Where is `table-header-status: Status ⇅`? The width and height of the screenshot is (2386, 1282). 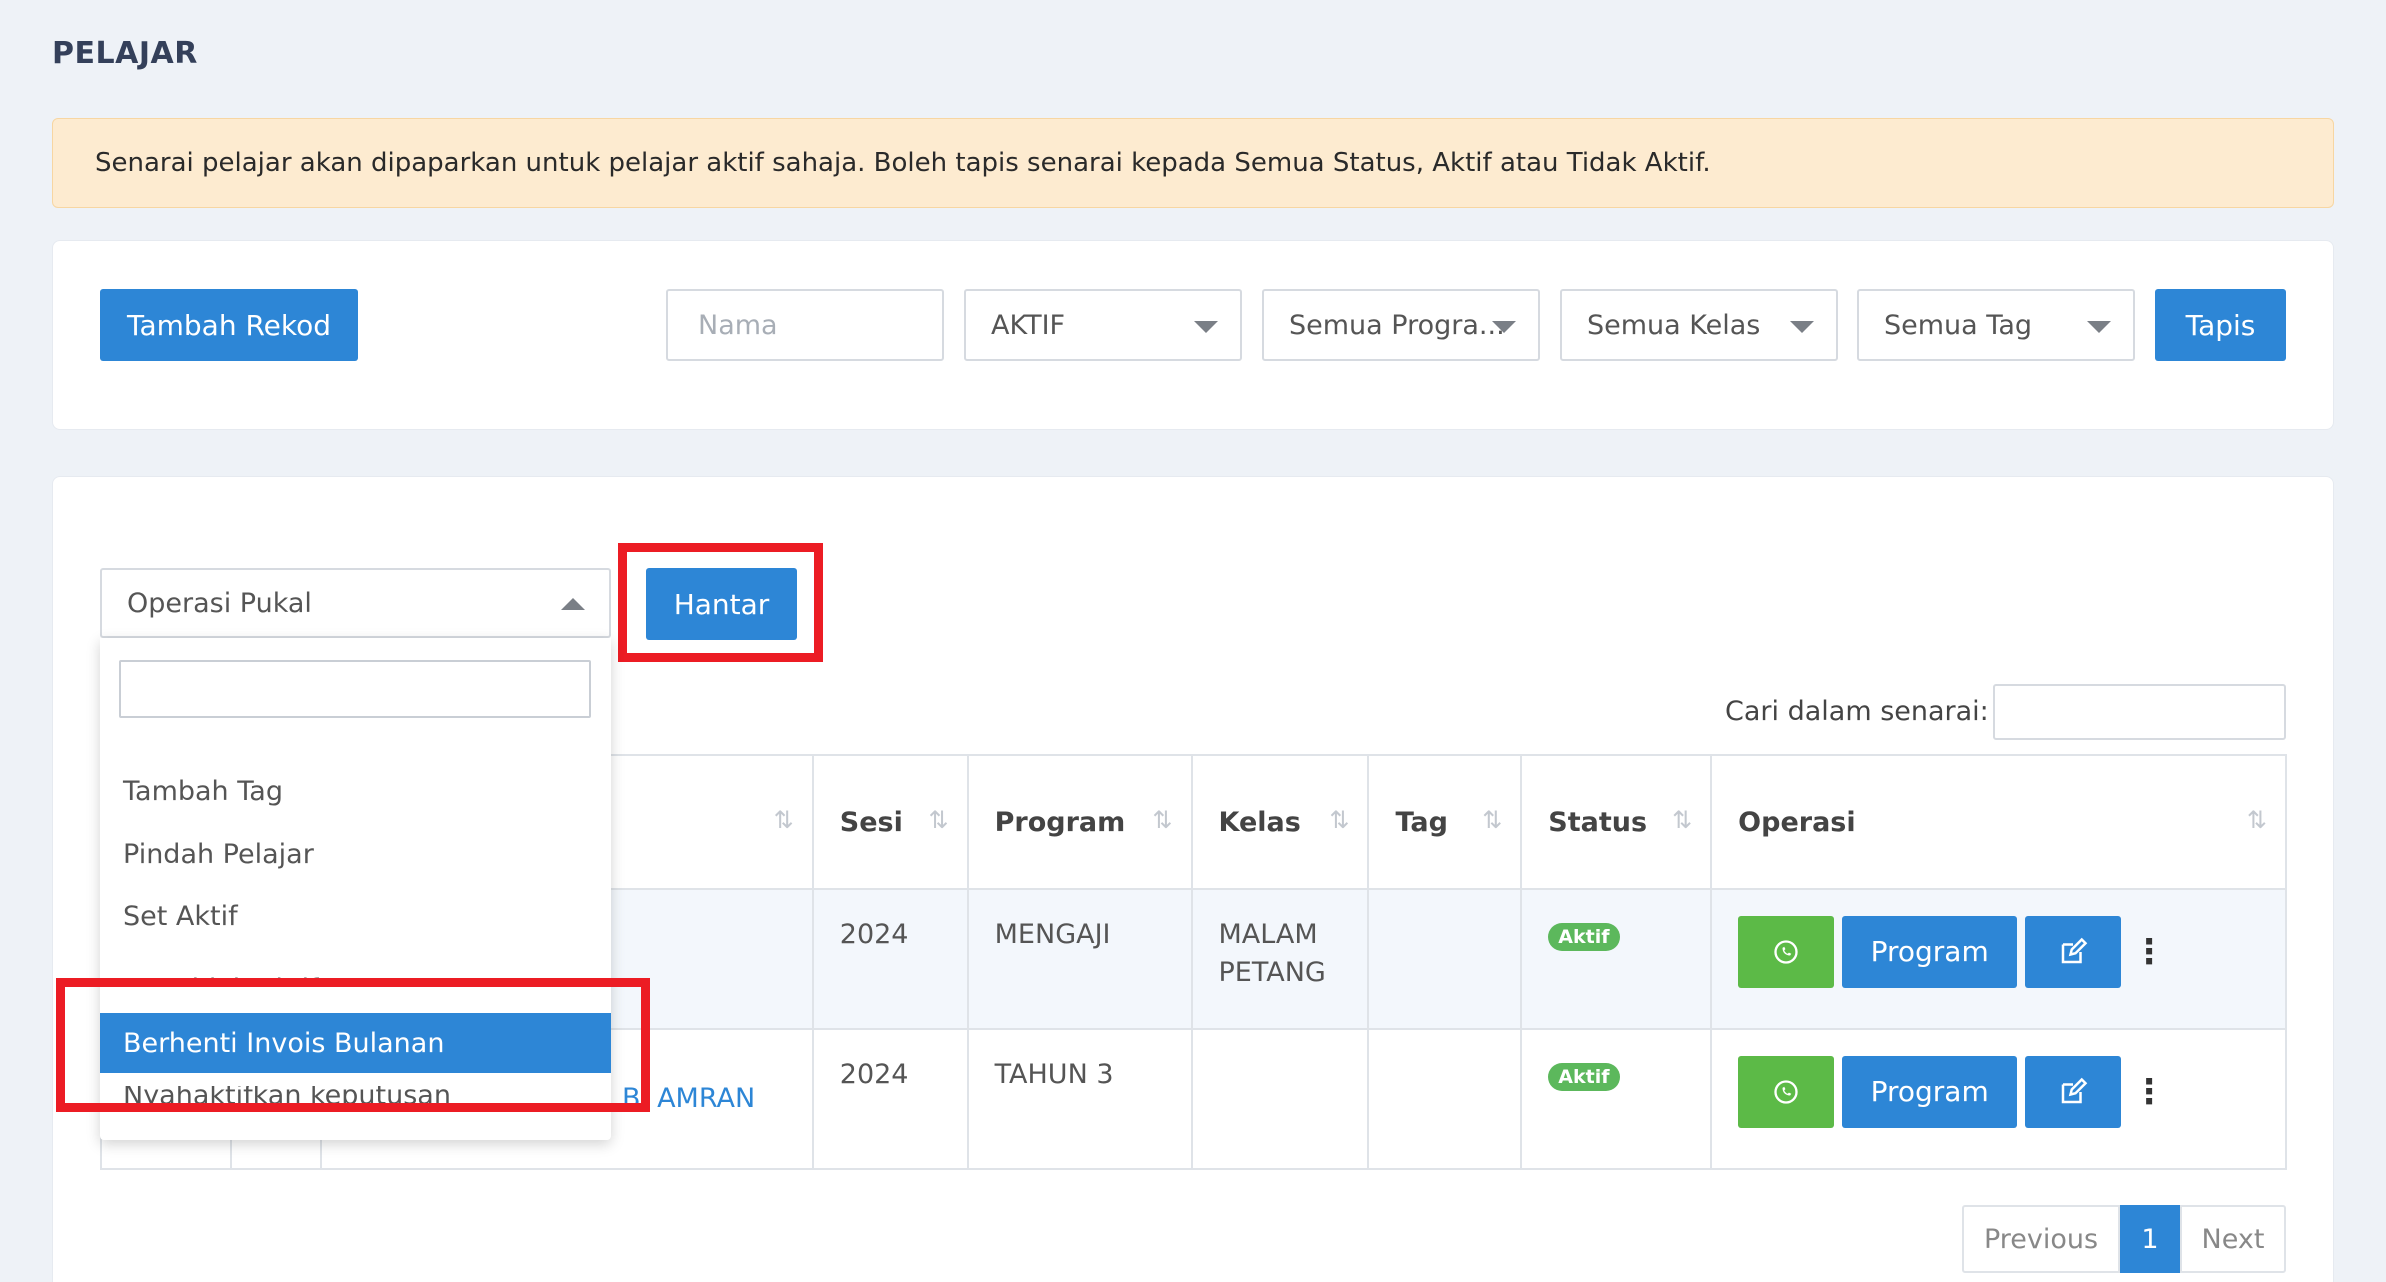
table-header-status: Status ⇅ is located at coordinates (1616, 822).